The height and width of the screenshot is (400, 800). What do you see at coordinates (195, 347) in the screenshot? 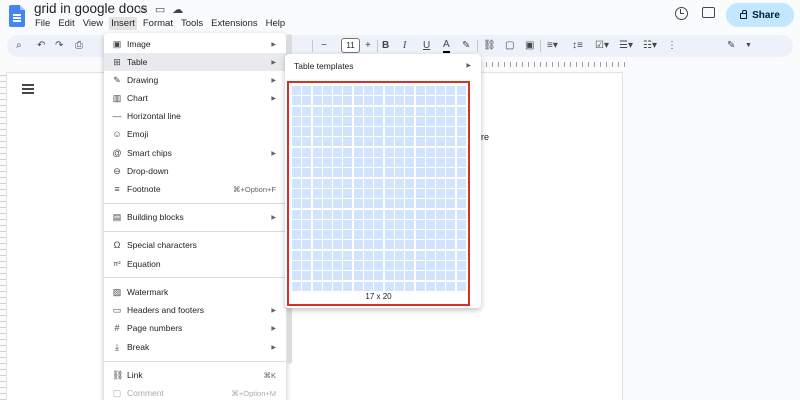
I see `menu-item-break: ⤓ Break ▶` at bounding box center [195, 347].